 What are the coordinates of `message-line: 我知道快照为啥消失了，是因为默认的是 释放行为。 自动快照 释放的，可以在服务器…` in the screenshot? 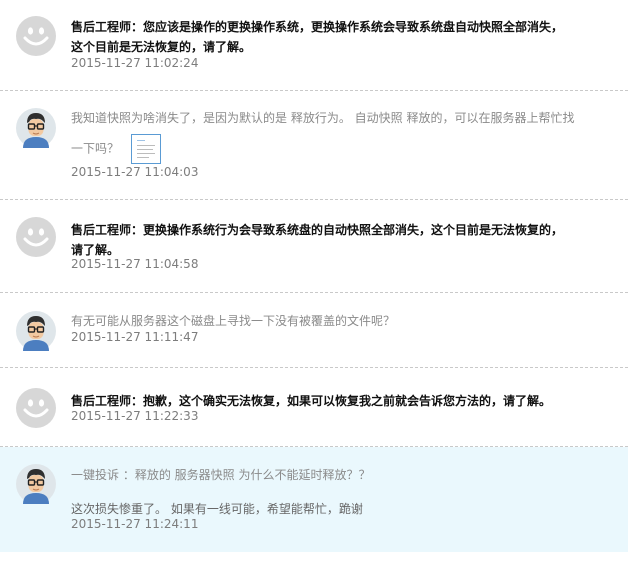 It's located at (323, 118).